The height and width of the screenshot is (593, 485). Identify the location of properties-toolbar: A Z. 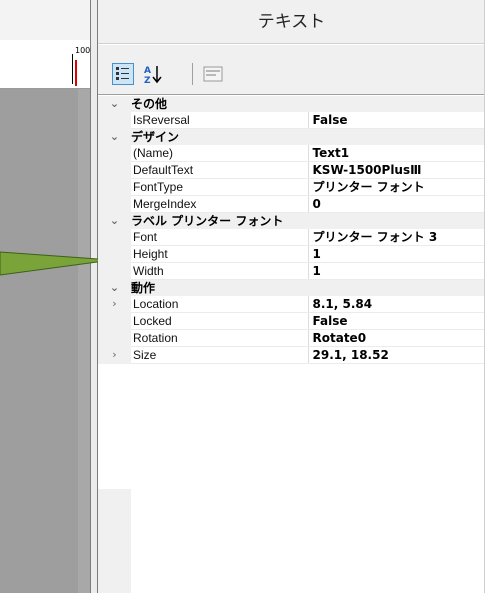
(291, 70).